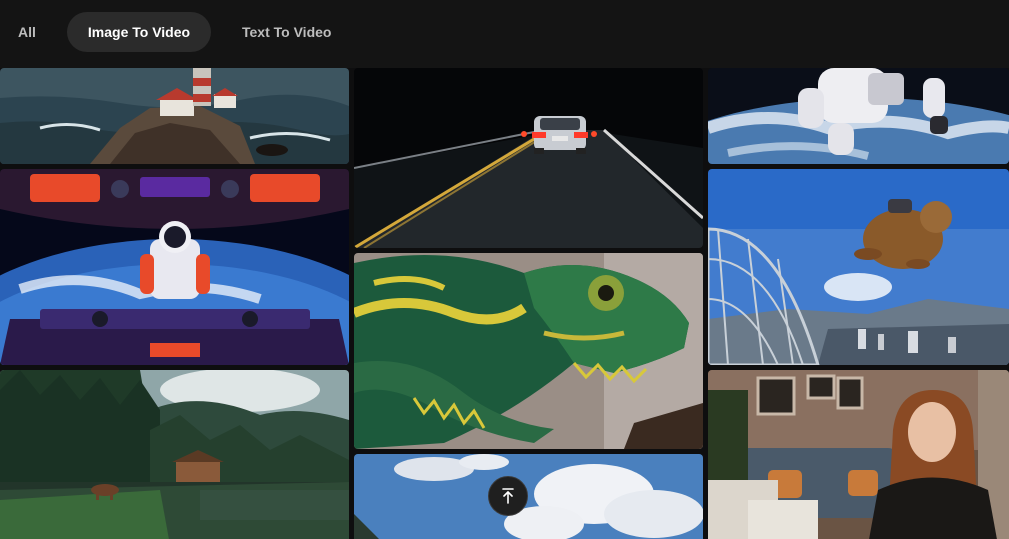  Describe the element at coordinates (286, 32) in the screenshot. I see `tab-text-to-video: Text To Video` at that location.